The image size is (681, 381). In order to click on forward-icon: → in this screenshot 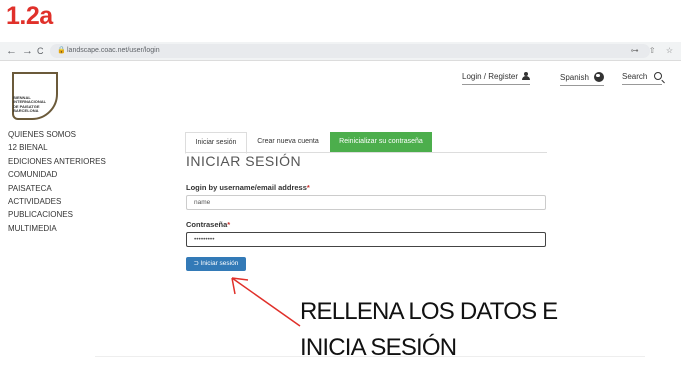, I will do `click(27, 51)`.